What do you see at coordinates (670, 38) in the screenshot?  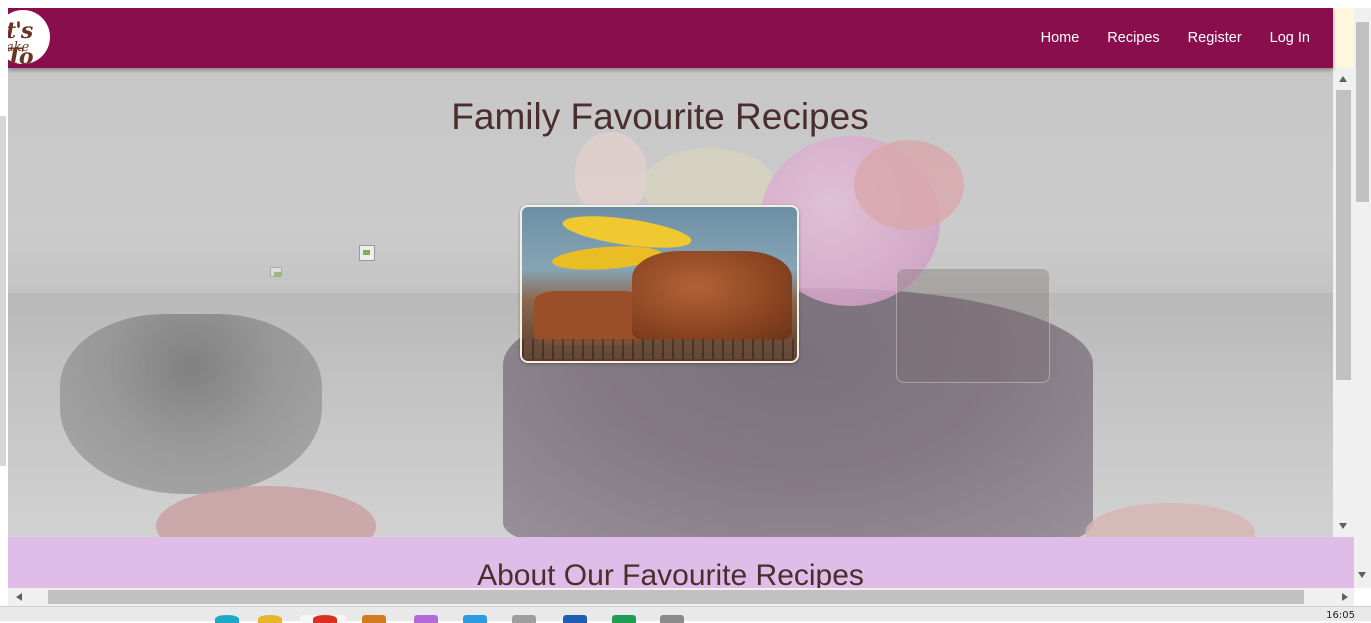 I see `top-navbar: t's To ake Home Recipes Register Log In` at bounding box center [670, 38].